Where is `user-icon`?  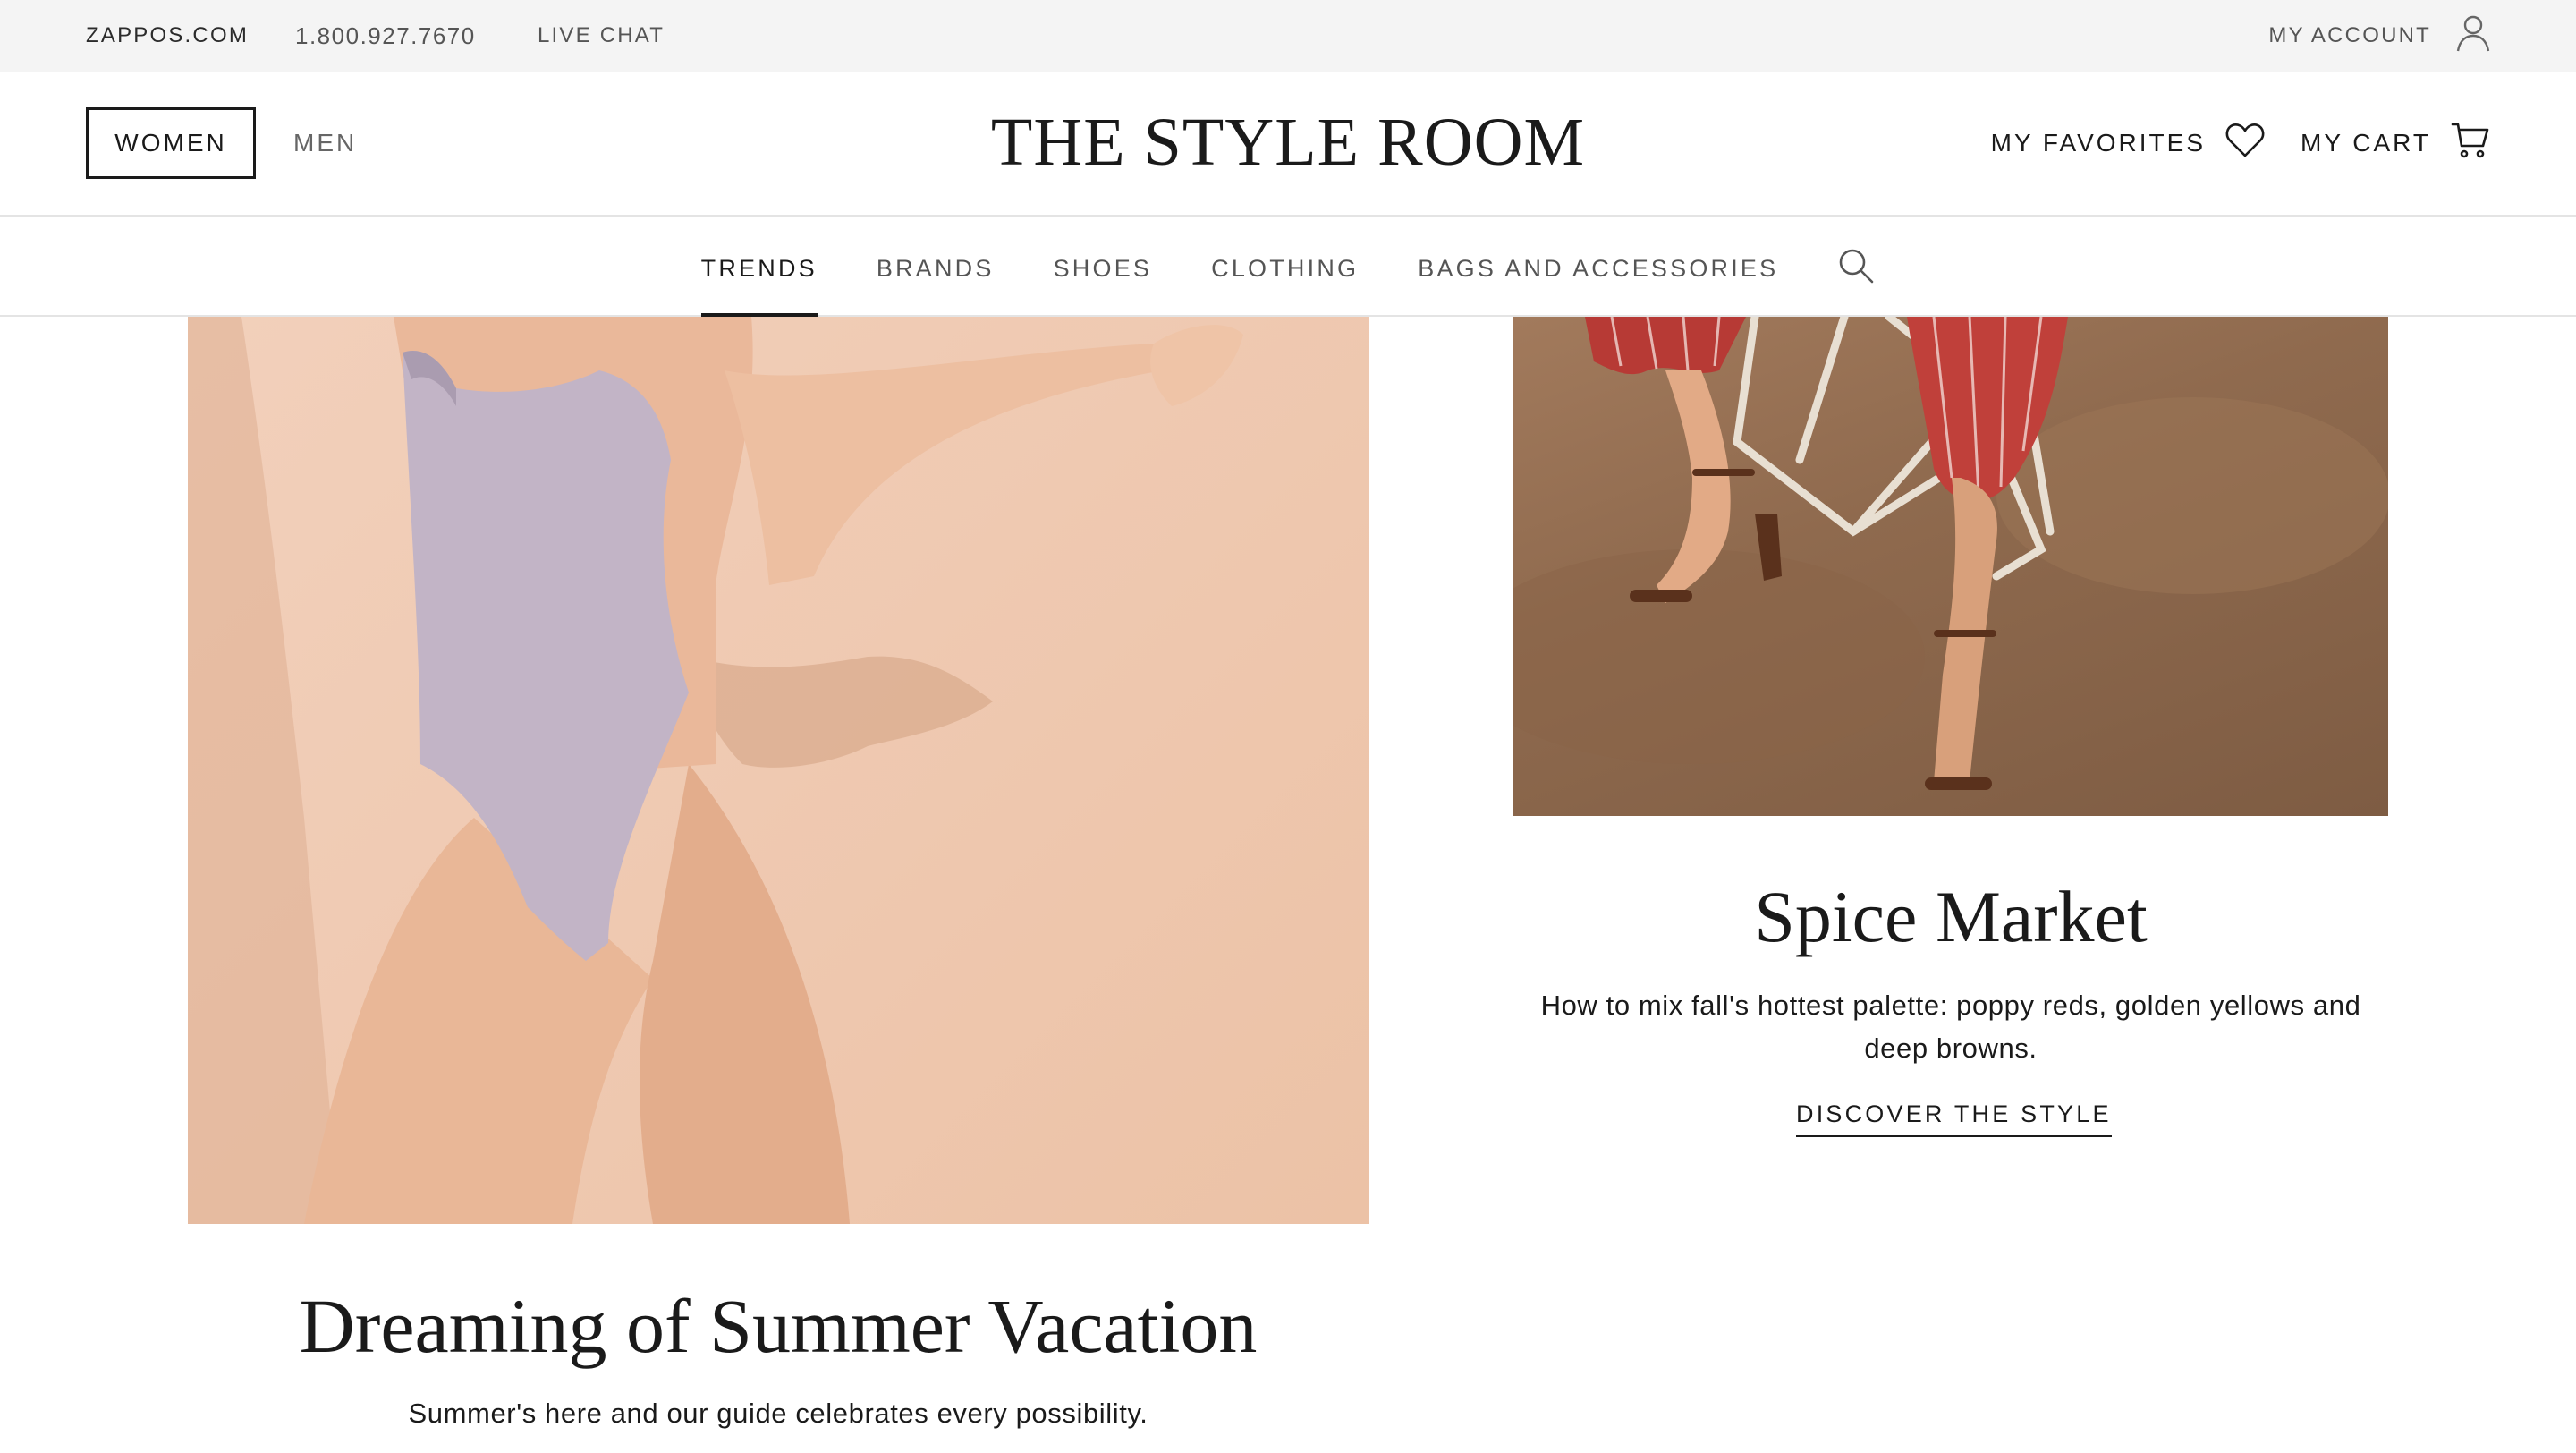
user-icon is located at coordinates (2473, 36).